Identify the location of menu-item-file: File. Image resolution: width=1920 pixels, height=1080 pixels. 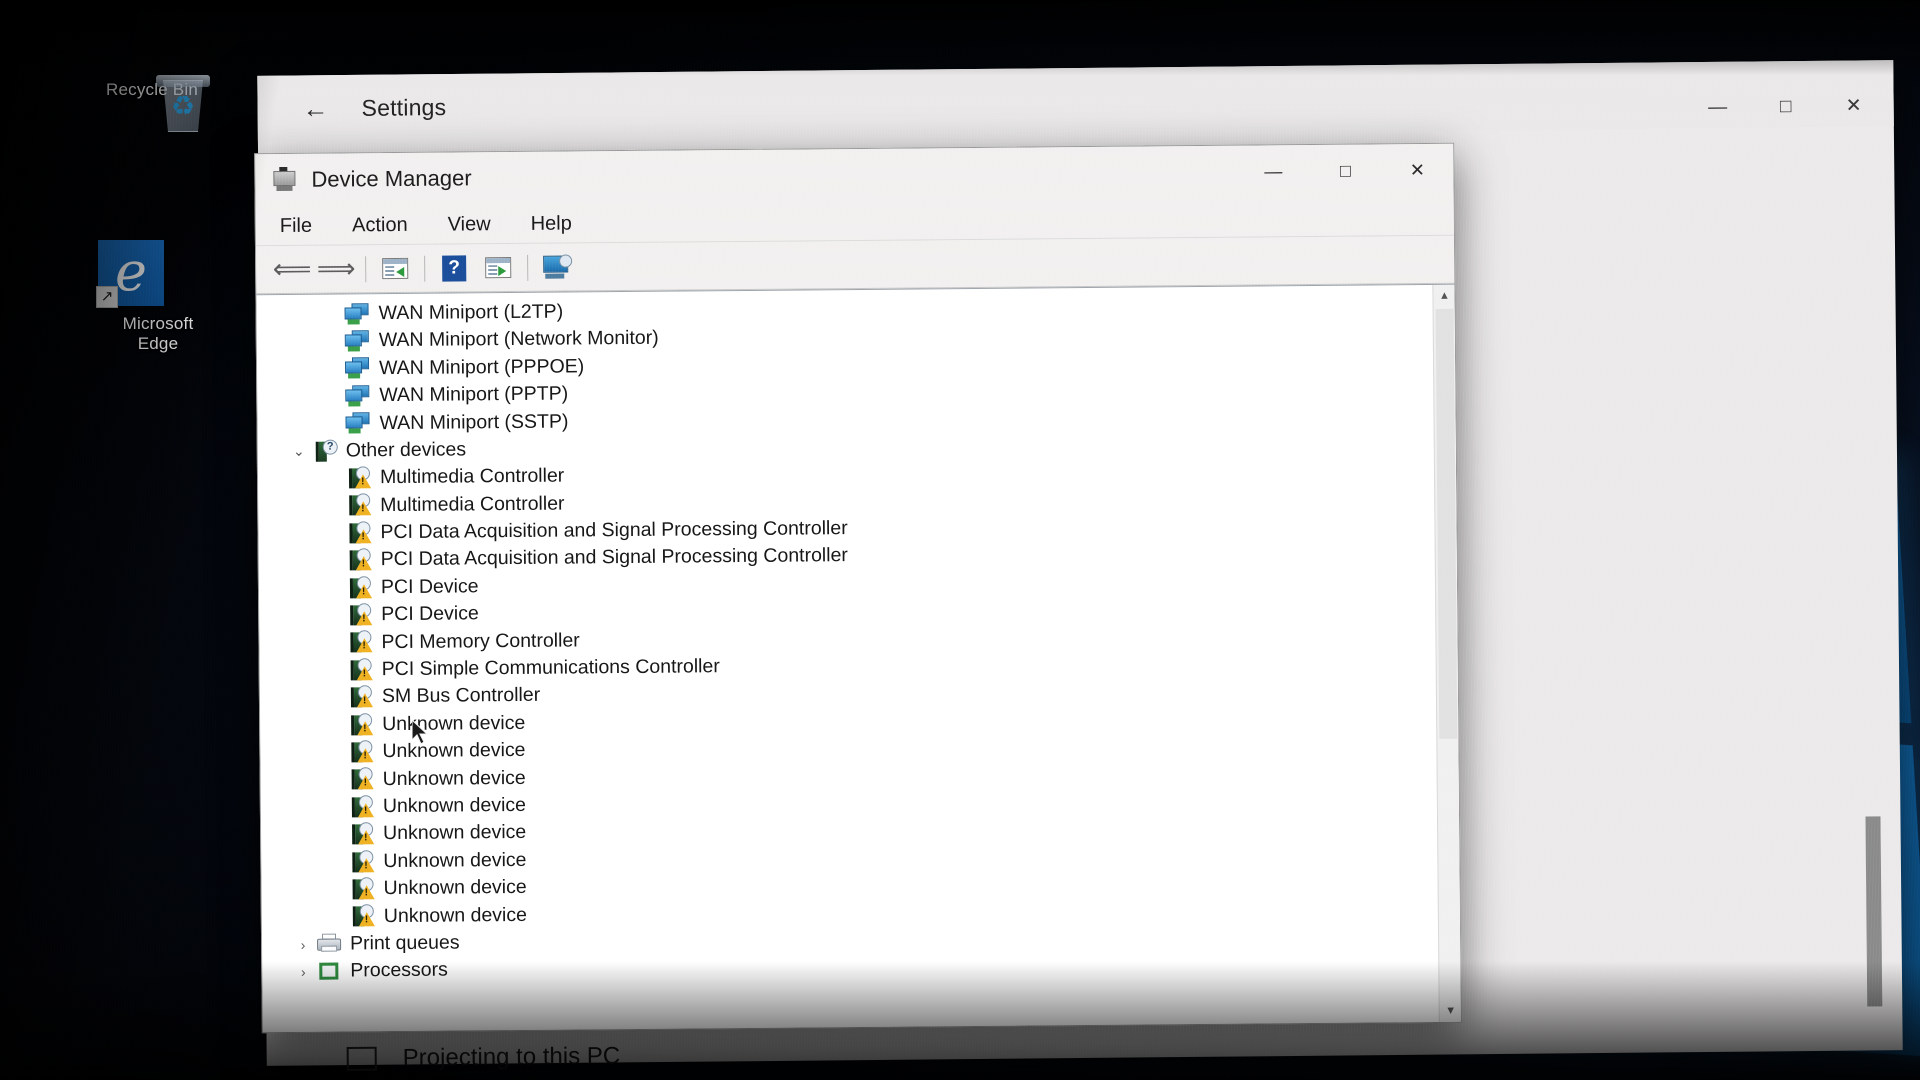
(296, 225).